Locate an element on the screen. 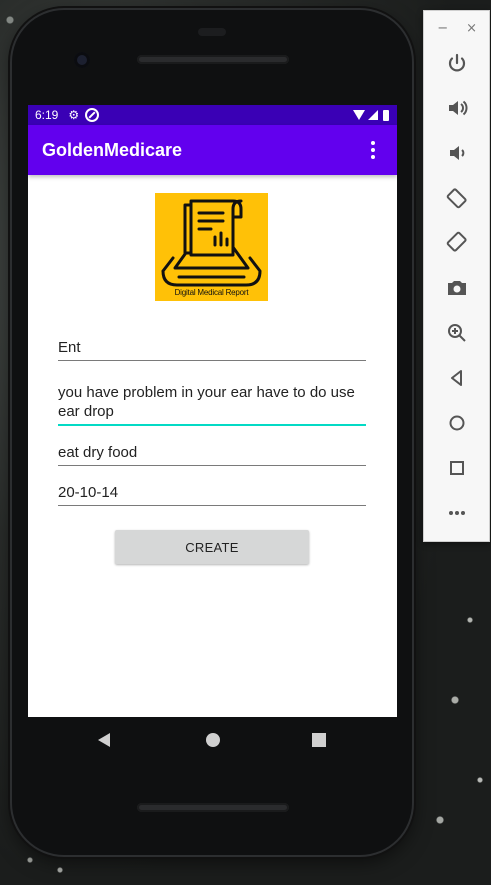  diet-field: eat dry food is located at coordinates (212, 454).